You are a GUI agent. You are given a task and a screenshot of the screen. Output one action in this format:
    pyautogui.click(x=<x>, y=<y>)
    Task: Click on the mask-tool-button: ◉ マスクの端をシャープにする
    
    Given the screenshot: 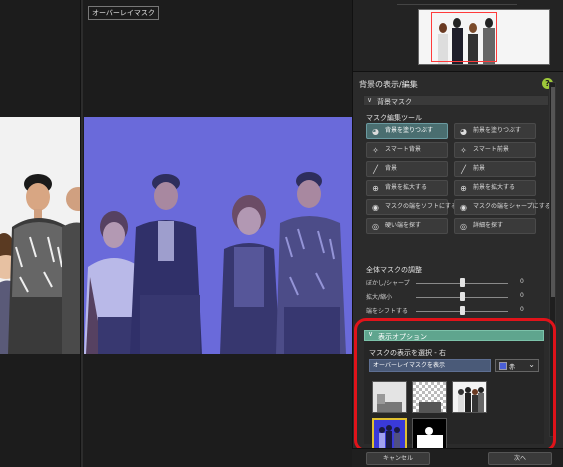 What is the action you would take?
    pyautogui.click(x=502, y=207)
    